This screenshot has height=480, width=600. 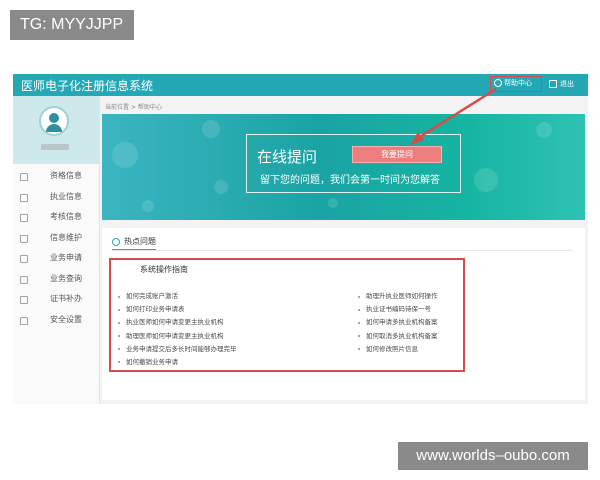 I want to click on question-link: 如何取消多执业机构备案, so click(x=398, y=336).